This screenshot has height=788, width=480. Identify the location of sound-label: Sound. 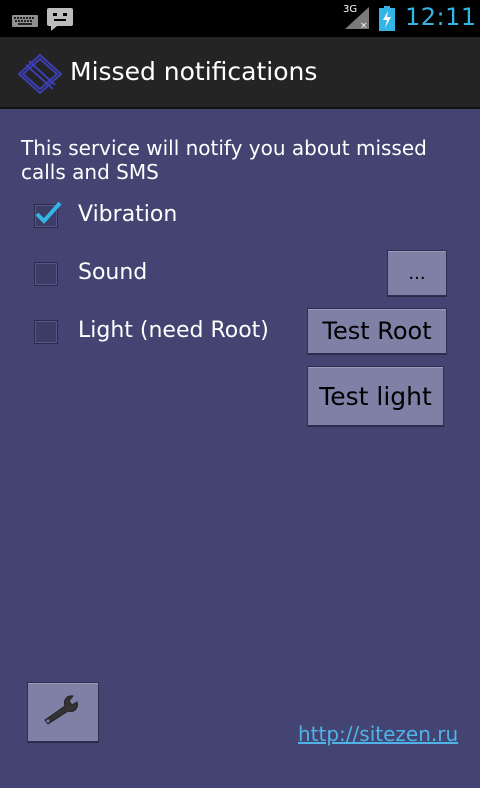
(113, 272).